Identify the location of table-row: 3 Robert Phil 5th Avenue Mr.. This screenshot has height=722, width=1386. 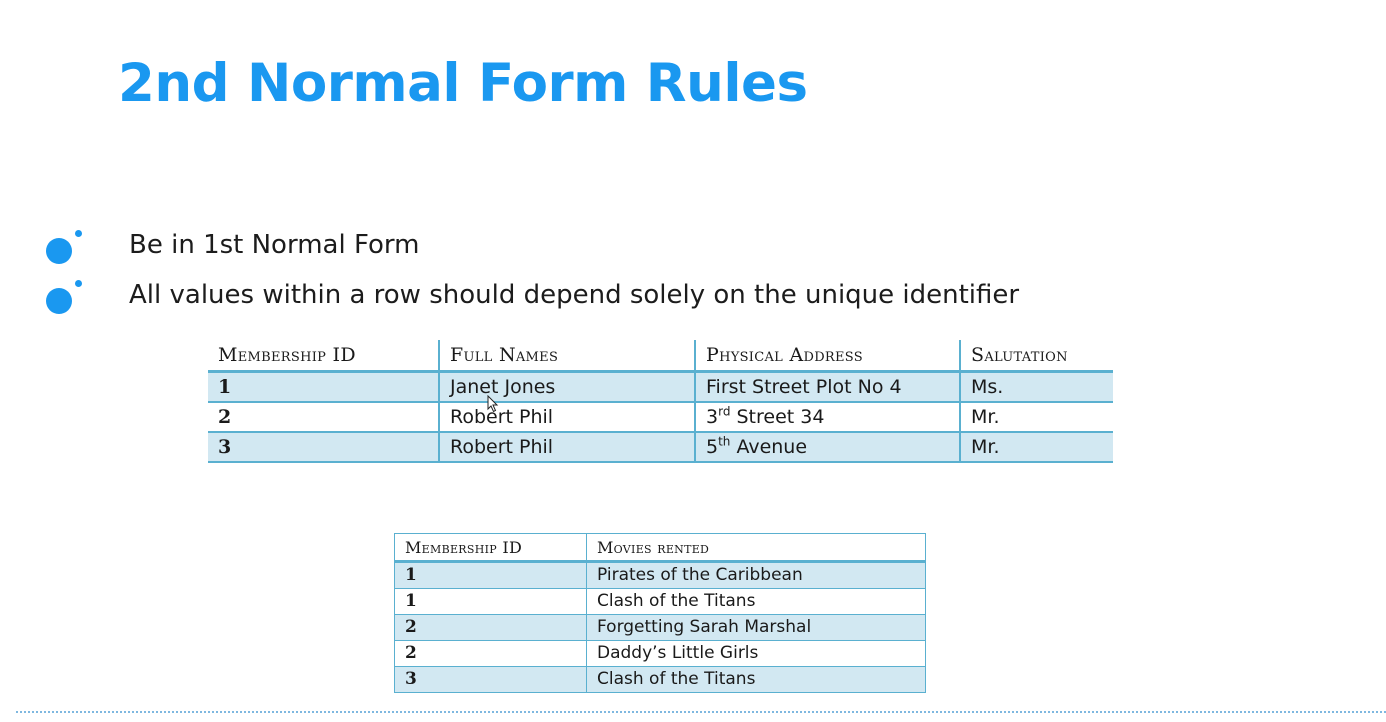
(660, 447).